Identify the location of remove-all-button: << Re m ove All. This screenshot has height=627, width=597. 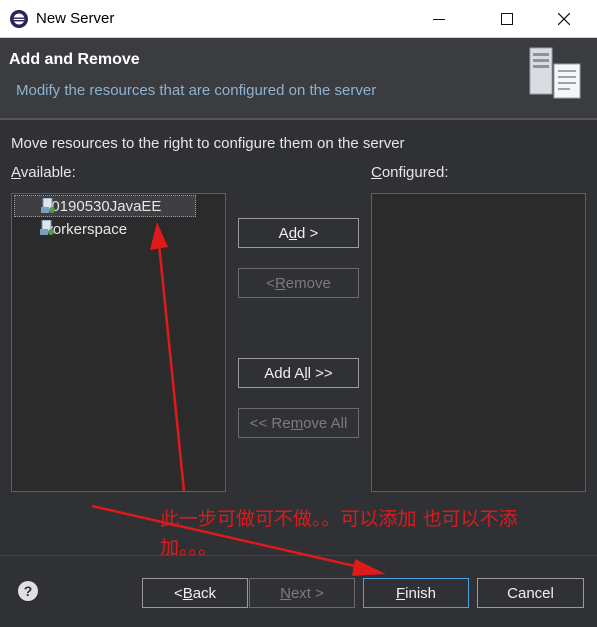
(298, 423).